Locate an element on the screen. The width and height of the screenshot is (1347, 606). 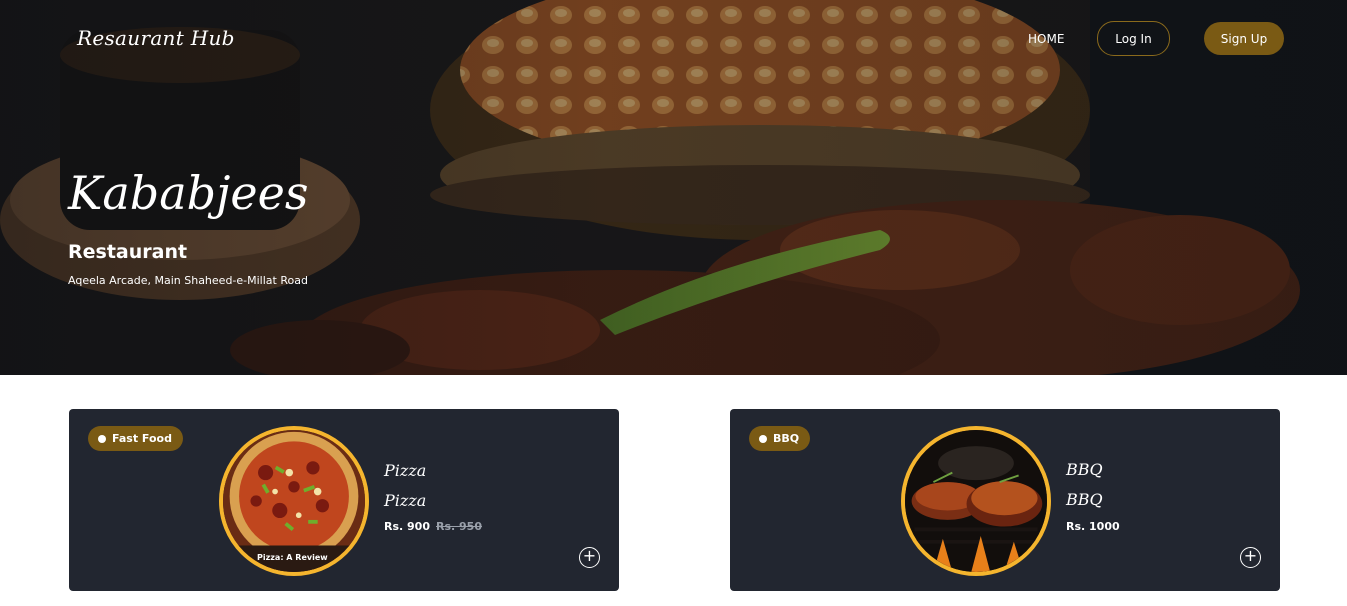
current-price: Rs. 1000 is located at coordinates (1093, 526).